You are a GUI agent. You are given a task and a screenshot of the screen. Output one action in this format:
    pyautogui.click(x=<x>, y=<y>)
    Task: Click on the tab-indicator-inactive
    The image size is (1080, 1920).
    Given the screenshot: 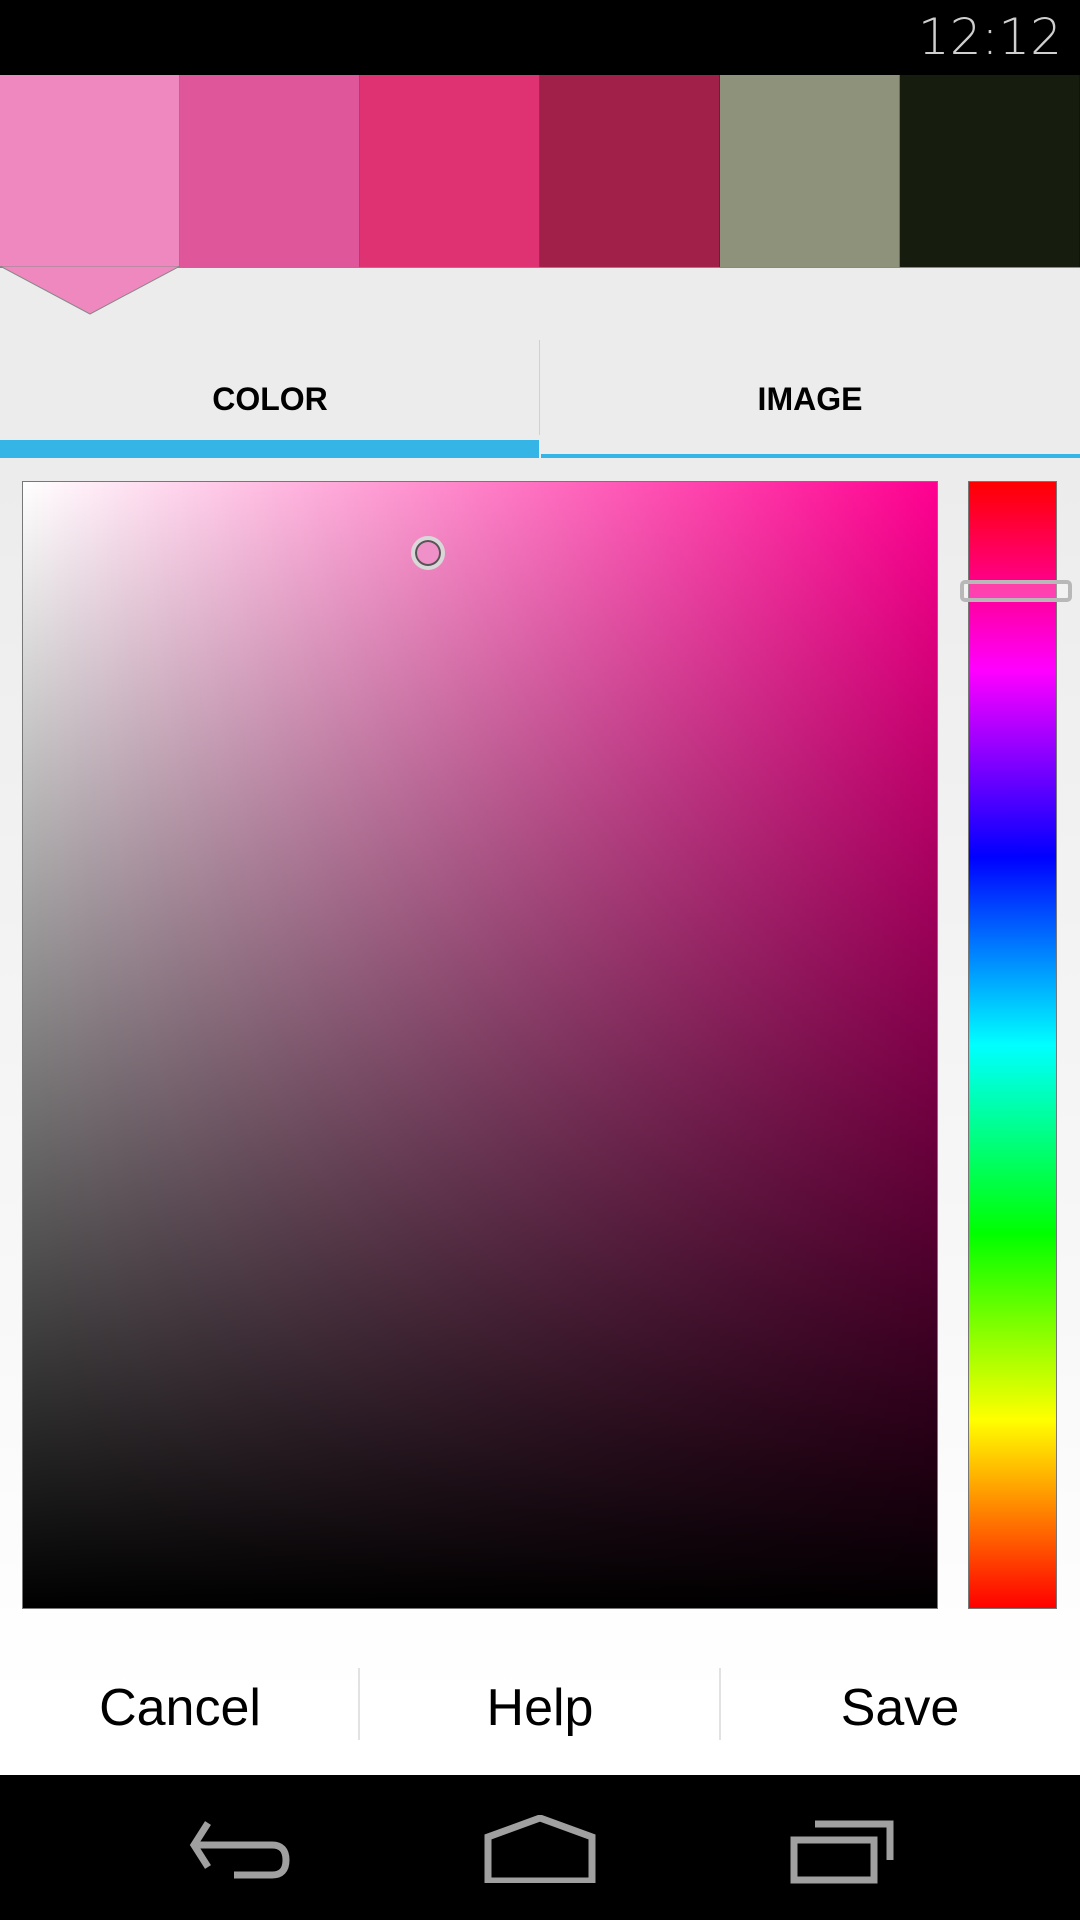 What is the action you would take?
    pyautogui.click(x=810, y=456)
    